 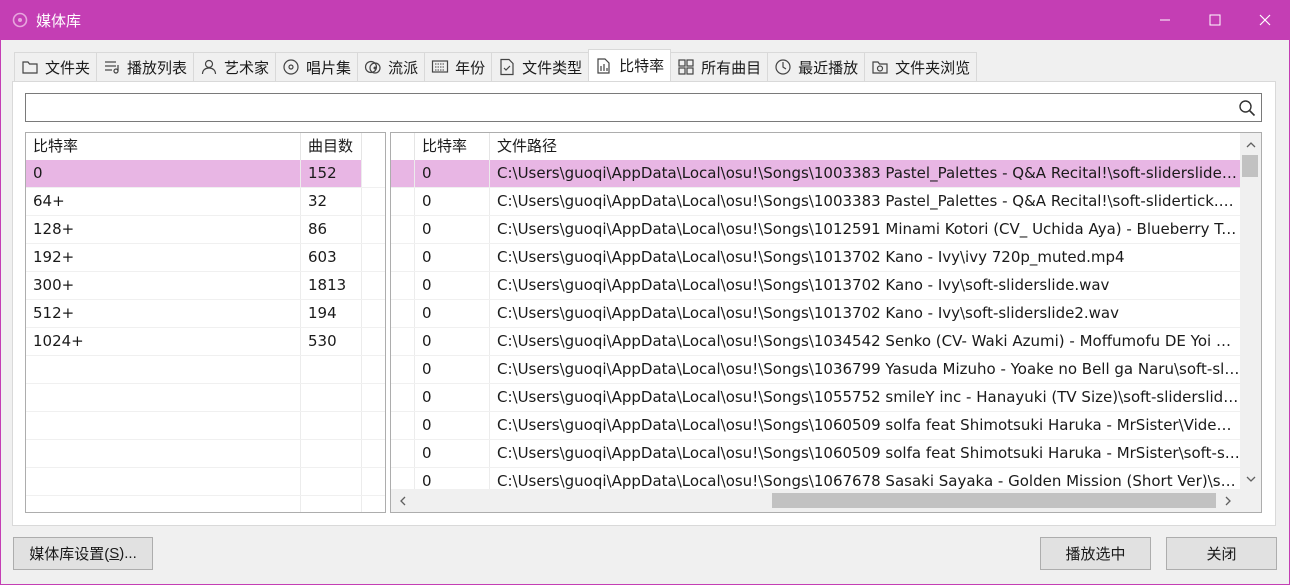 What do you see at coordinates (994, 500) in the screenshot?
I see `horizontal-scroll-thumb` at bounding box center [994, 500].